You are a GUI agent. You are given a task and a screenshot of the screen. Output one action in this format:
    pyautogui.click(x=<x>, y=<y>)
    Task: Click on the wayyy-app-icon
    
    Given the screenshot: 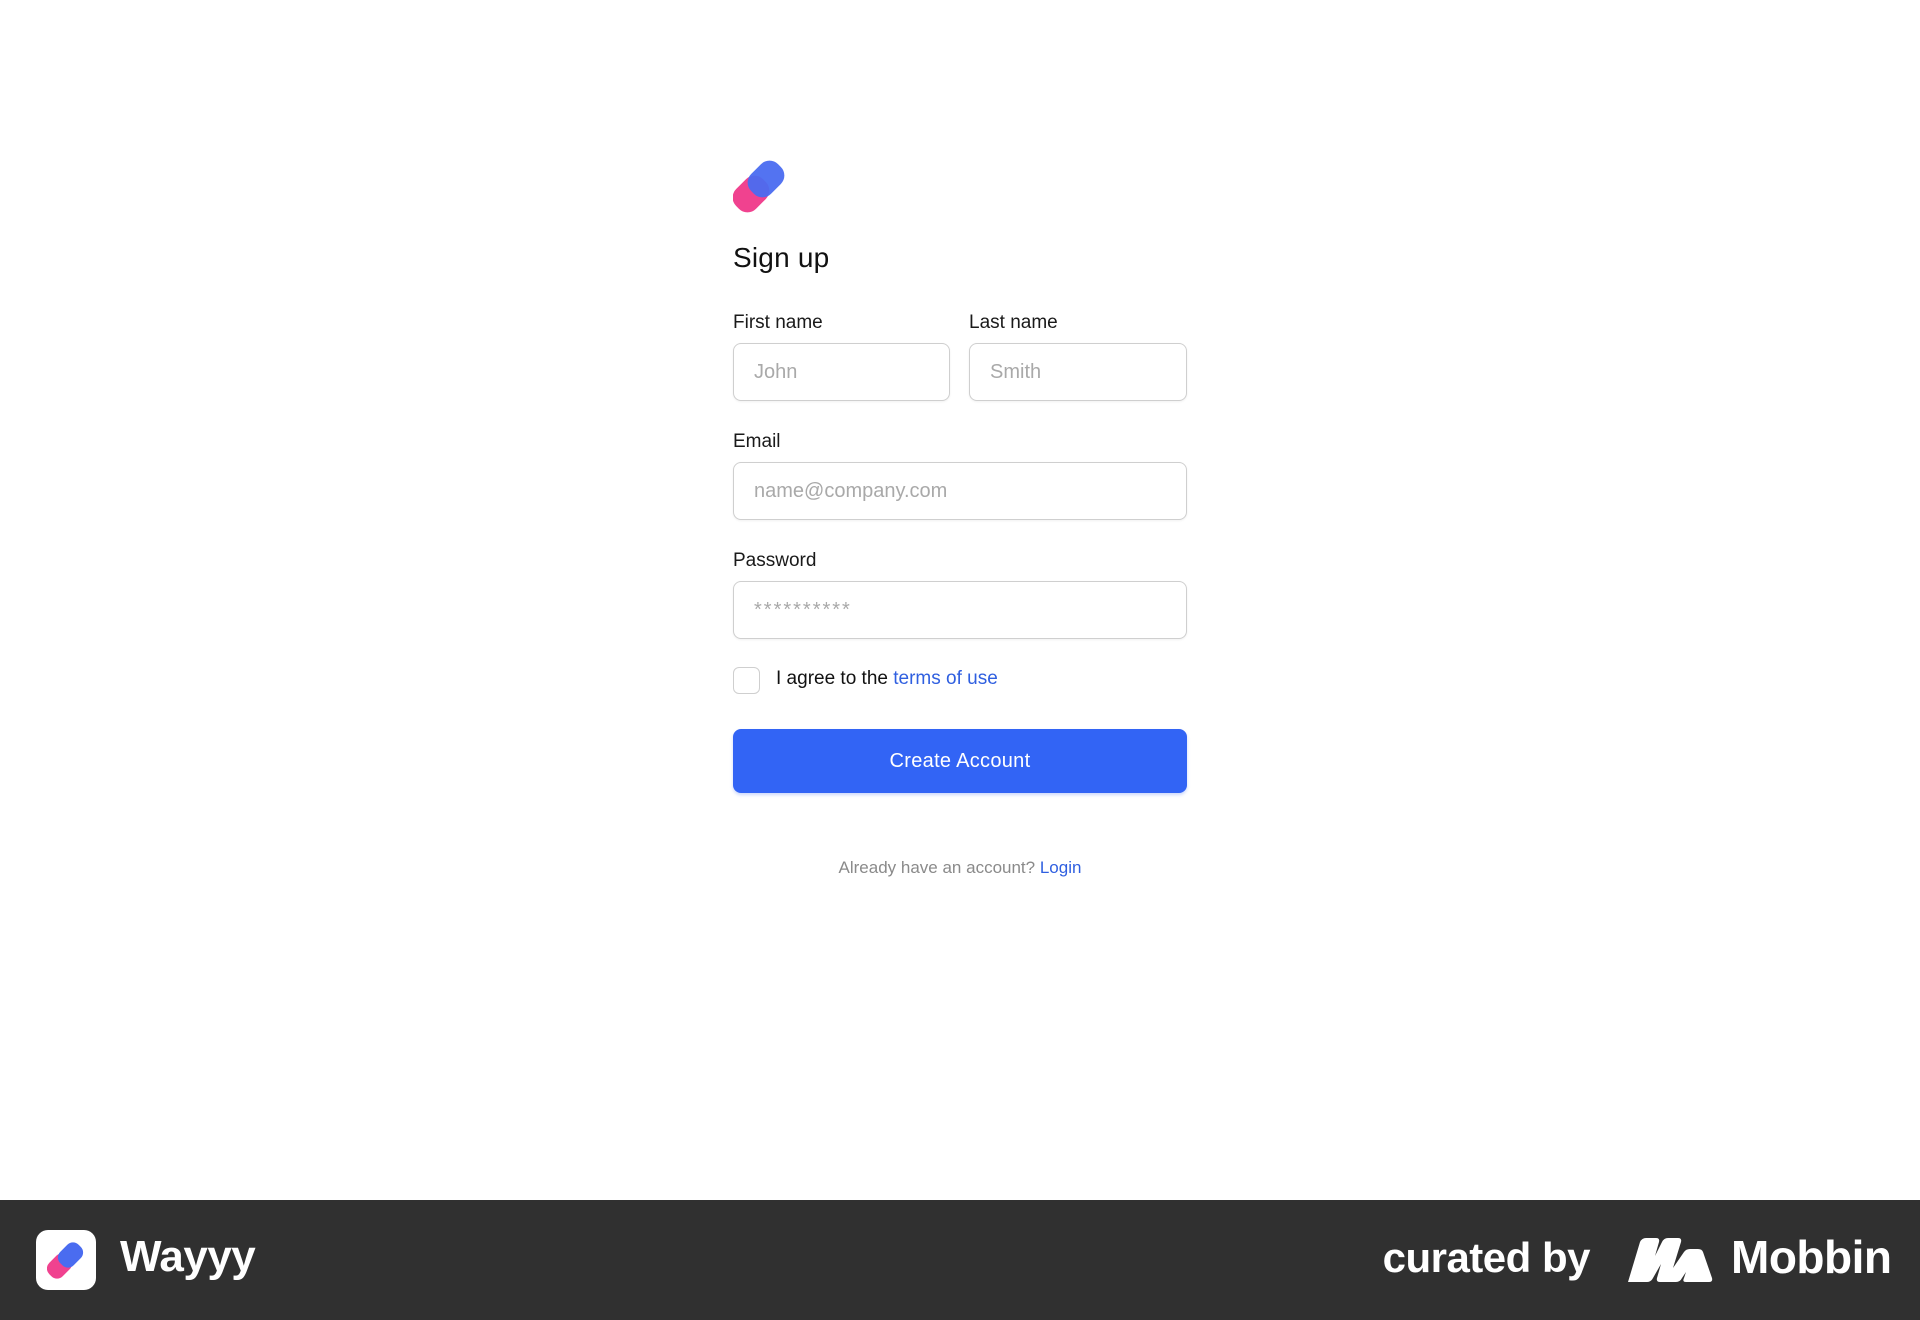 What is the action you would take?
    pyautogui.click(x=66, y=1260)
    